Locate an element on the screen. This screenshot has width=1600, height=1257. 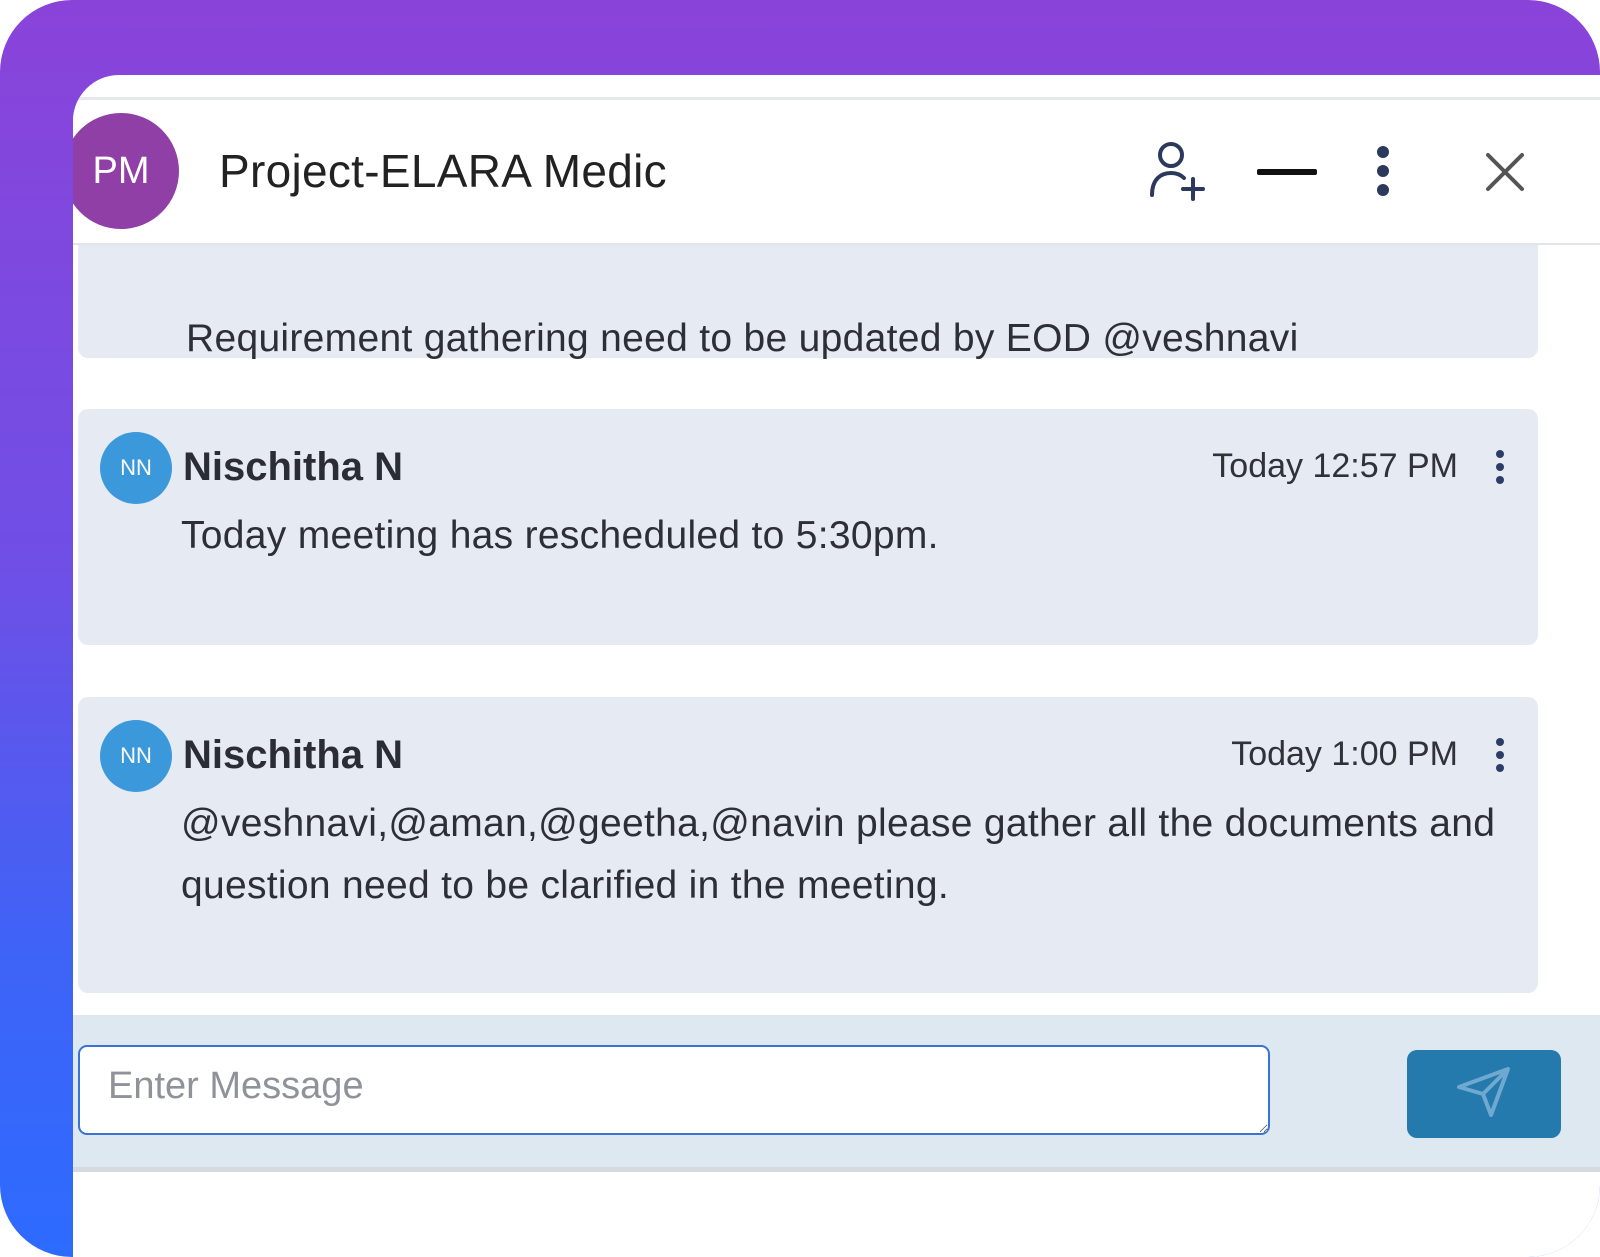
send-button is located at coordinates (1484, 1094).